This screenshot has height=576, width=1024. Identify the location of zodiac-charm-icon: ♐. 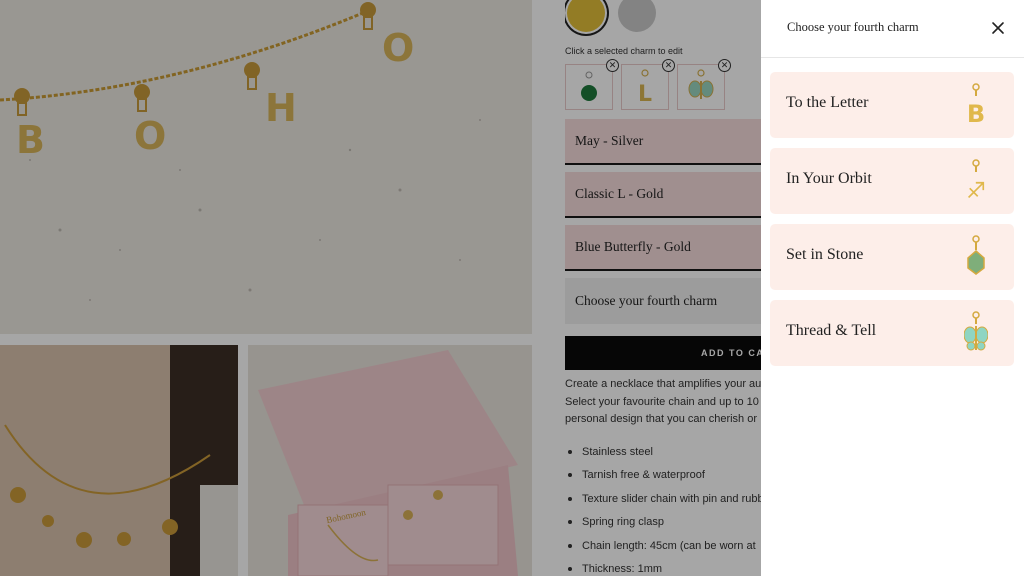
(976, 181).